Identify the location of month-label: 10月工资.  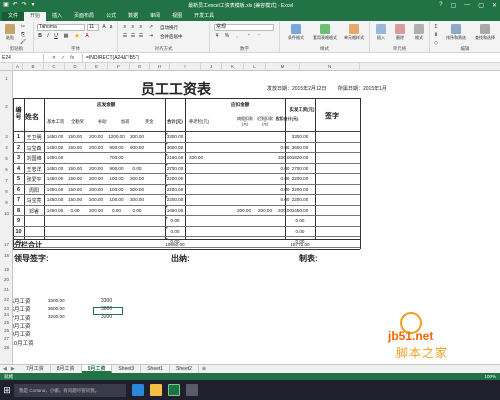
(23, 343).